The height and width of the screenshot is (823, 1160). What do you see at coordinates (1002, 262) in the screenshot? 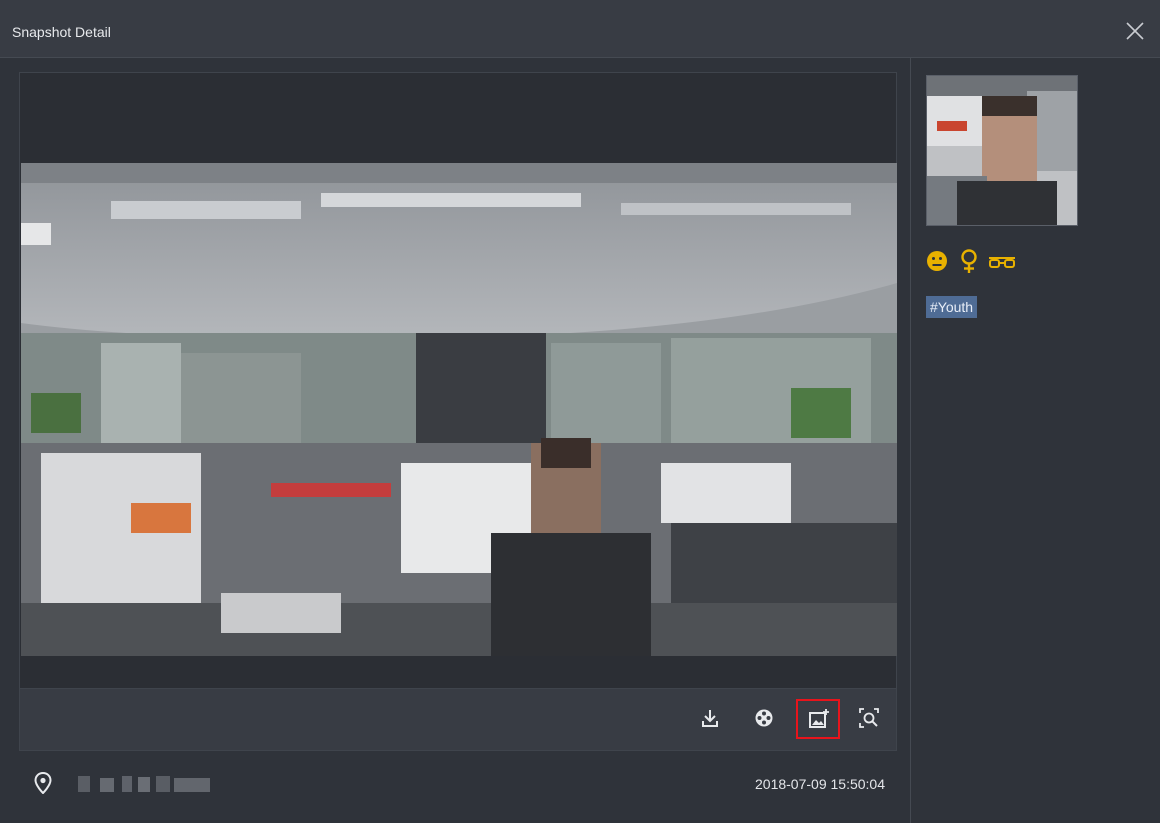
I see `glasses-icon` at bounding box center [1002, 262].